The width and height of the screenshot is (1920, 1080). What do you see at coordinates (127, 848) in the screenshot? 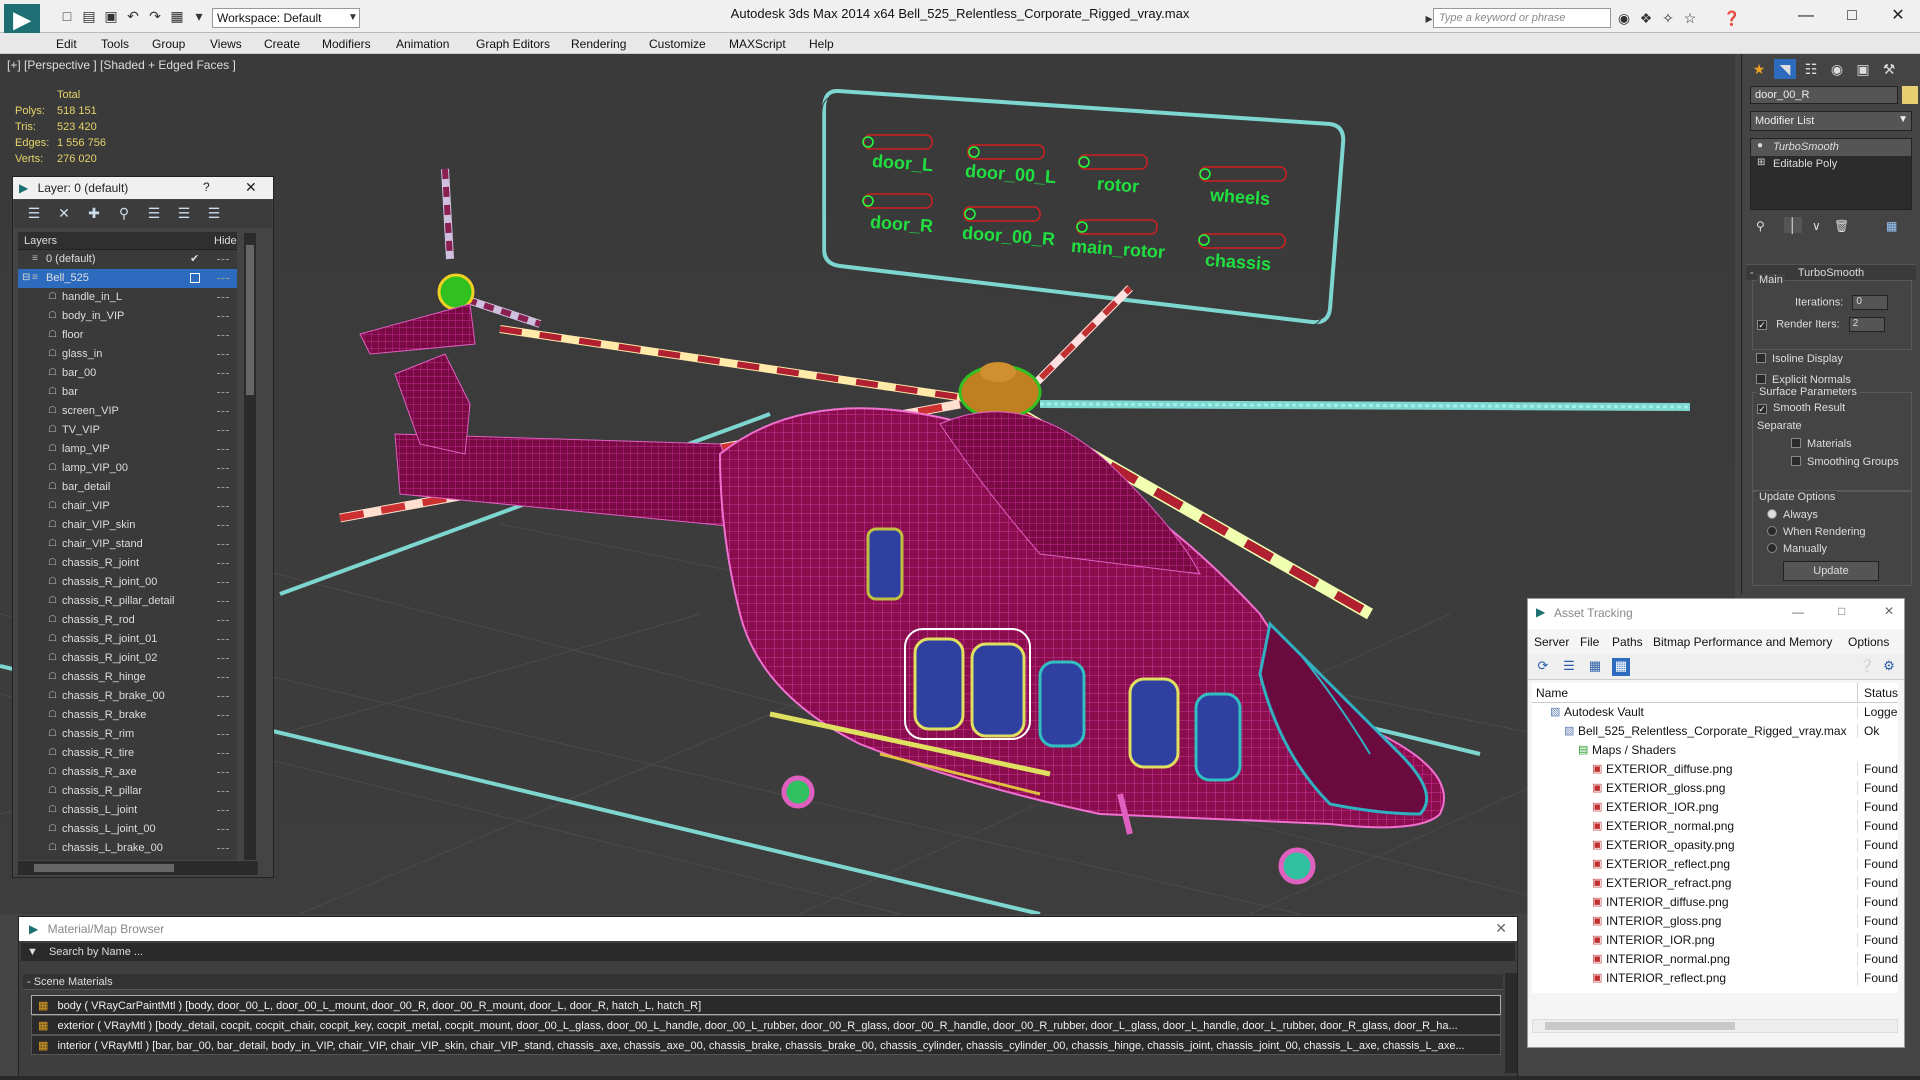
I see `layer-row: ☖ chassis_L_brake_00` at bounding box center [127, 848].